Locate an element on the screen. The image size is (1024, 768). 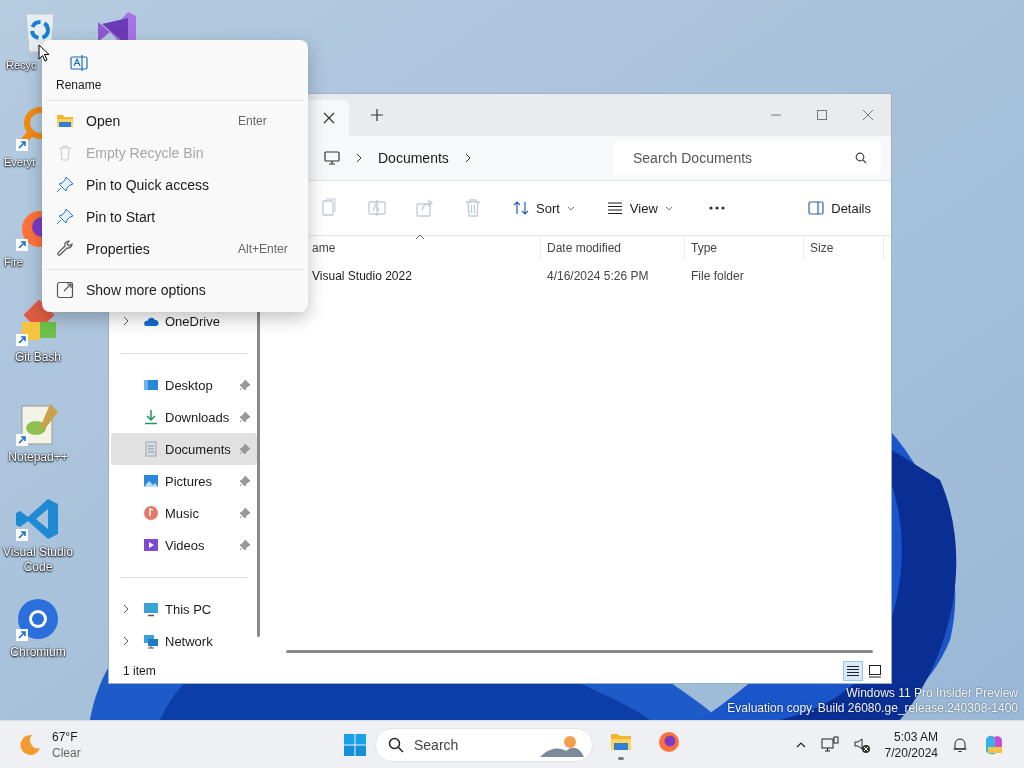
date-cell-text: 4/16/2024 5:26 PM is located at coordinates (598, 276).